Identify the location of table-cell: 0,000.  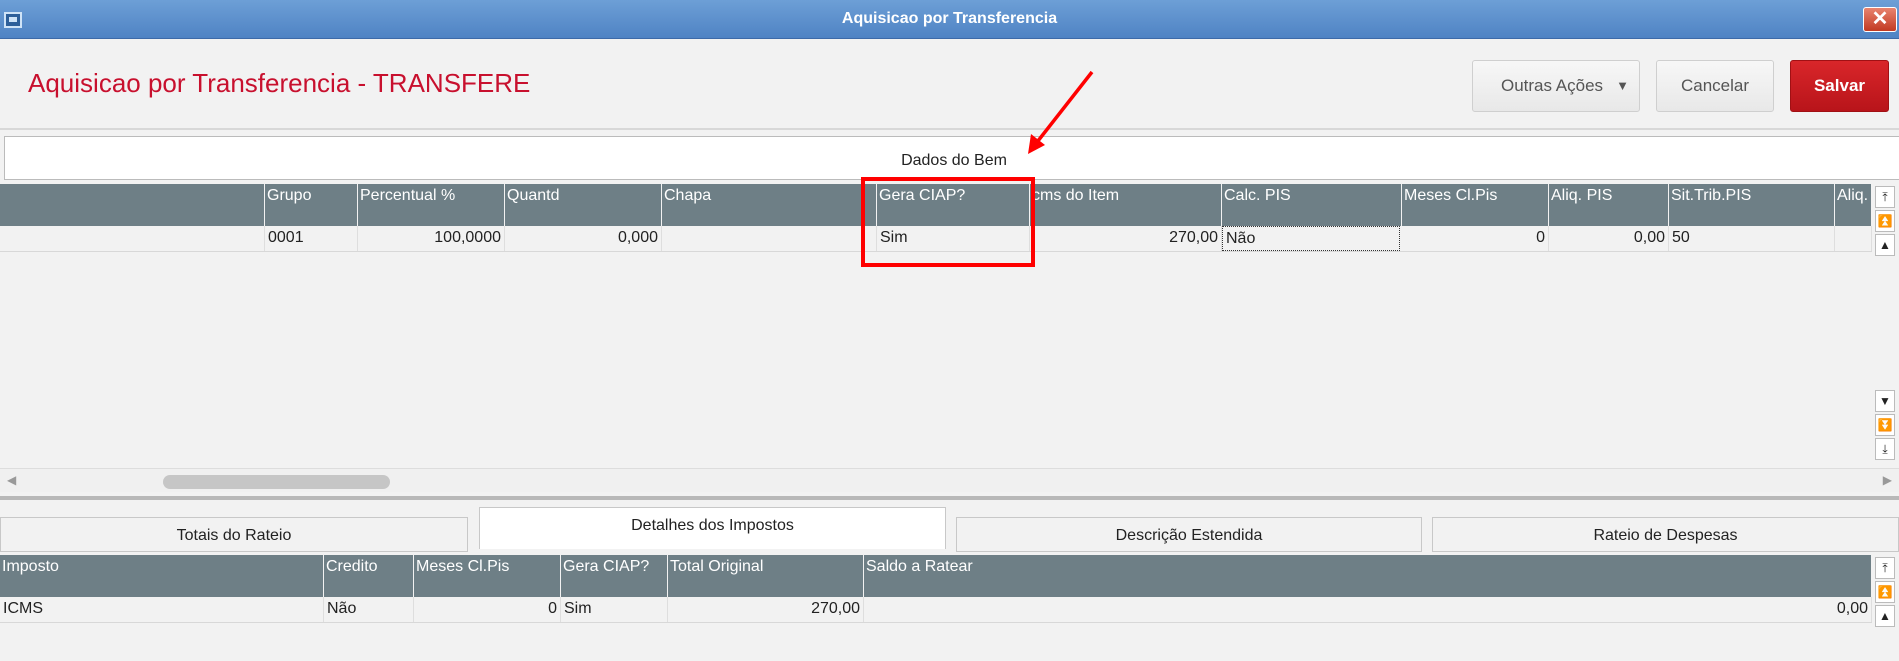
(583, 238).